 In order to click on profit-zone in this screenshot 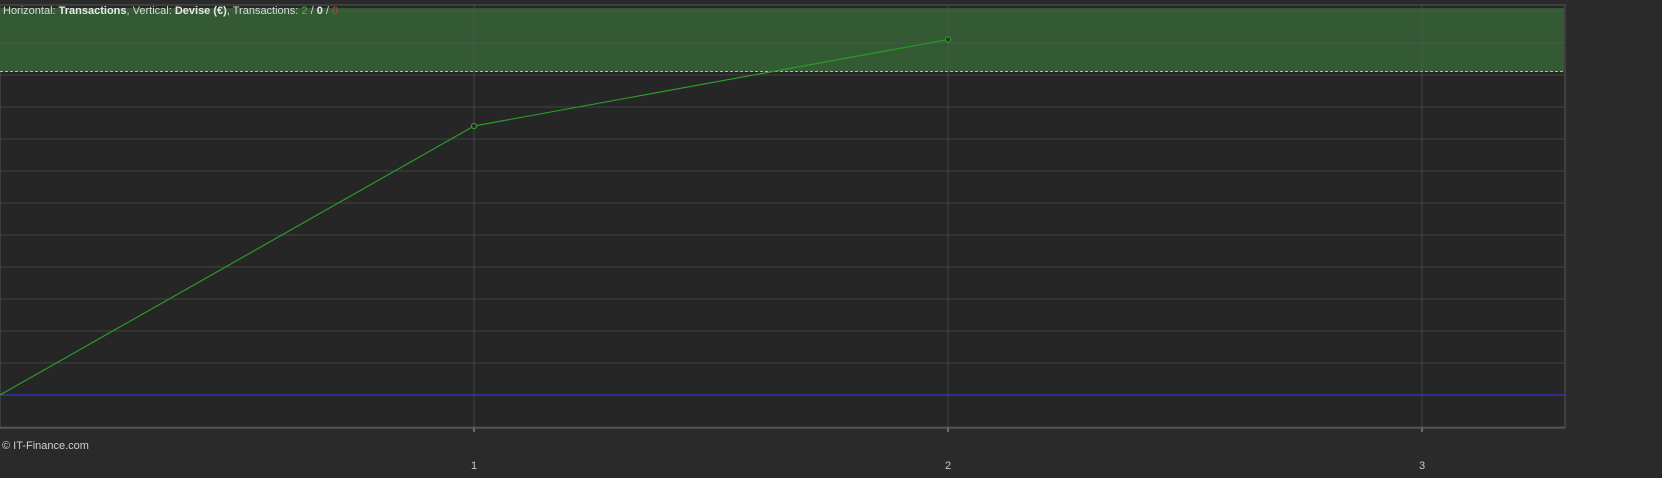, I will do `click(782, 40)`.